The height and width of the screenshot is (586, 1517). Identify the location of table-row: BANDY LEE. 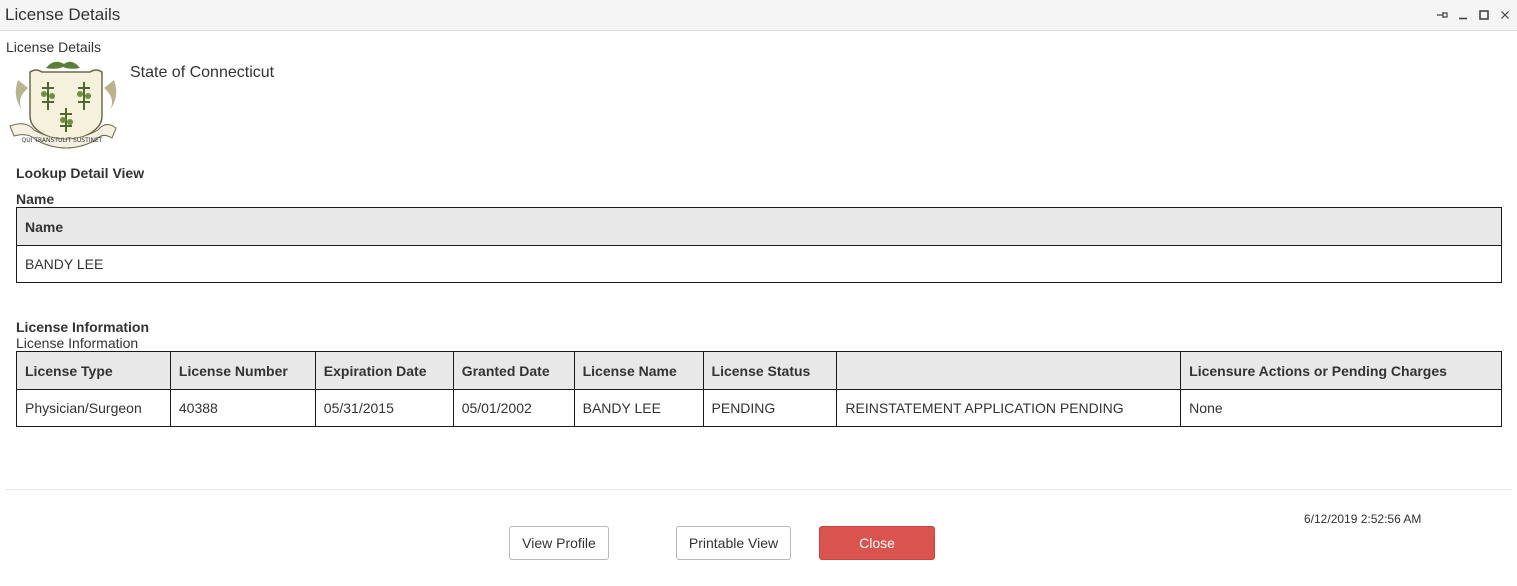
(759, 264).